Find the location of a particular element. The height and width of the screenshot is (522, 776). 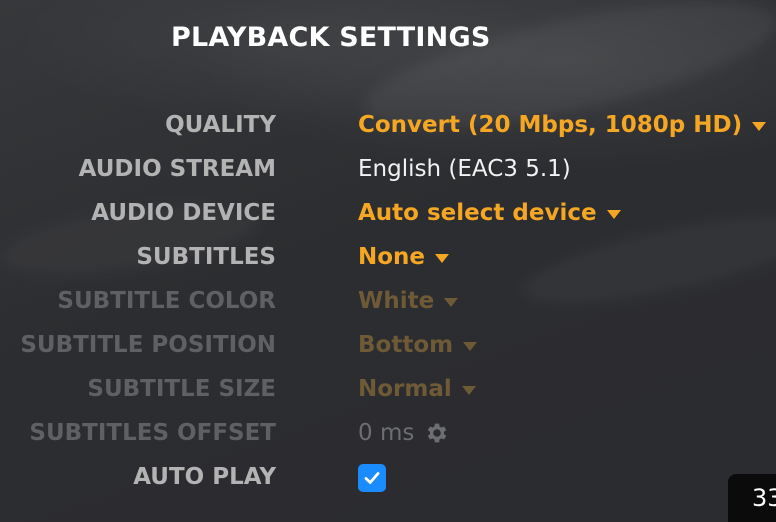

subtitle-position-value: Bottom is located at coordinates (406, 345).